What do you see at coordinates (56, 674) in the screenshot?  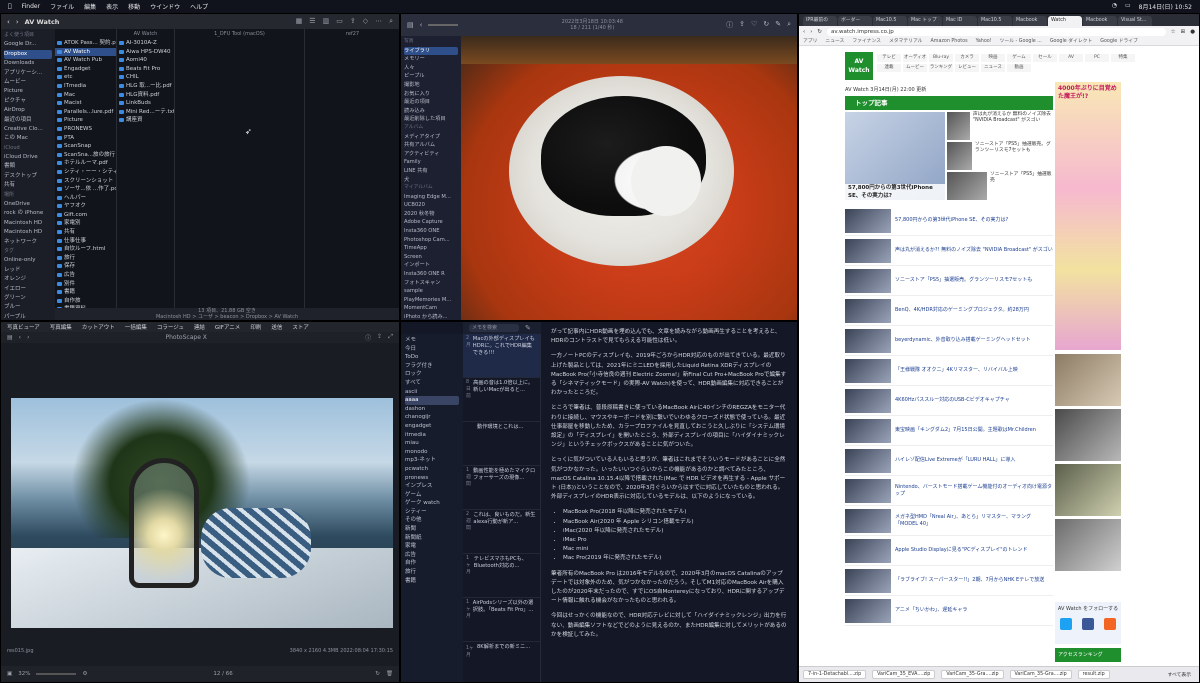 I see `zoom-slider` at bounding box center [56, 674].